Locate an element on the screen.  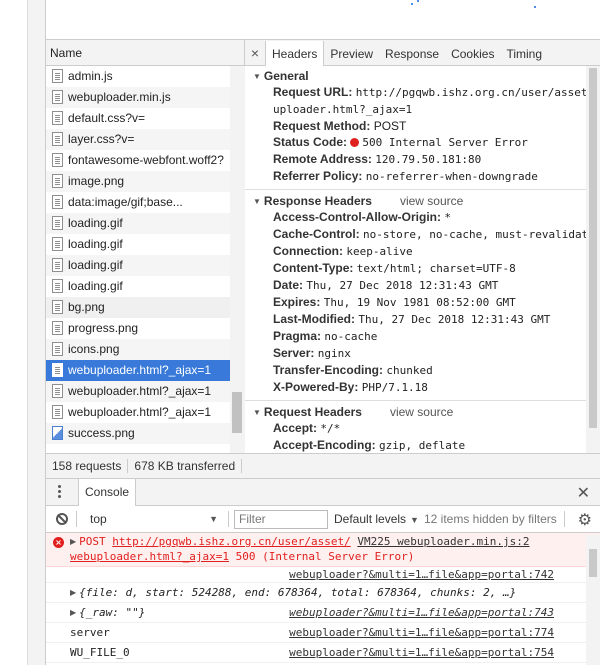
request-row: default.css?v= is located at coordinates (138, 118).